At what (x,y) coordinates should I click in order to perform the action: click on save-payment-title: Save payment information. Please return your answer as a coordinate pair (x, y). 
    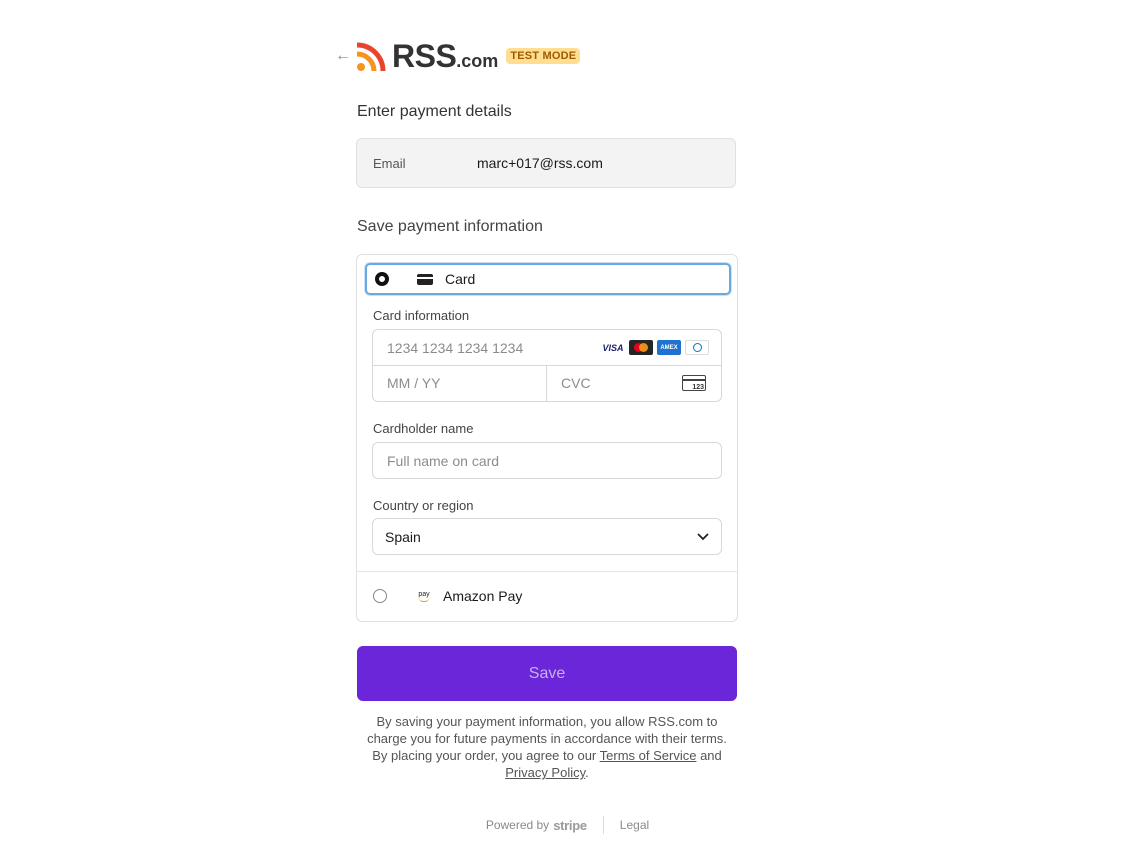
    Looking at the image, I should click on (450, 226).